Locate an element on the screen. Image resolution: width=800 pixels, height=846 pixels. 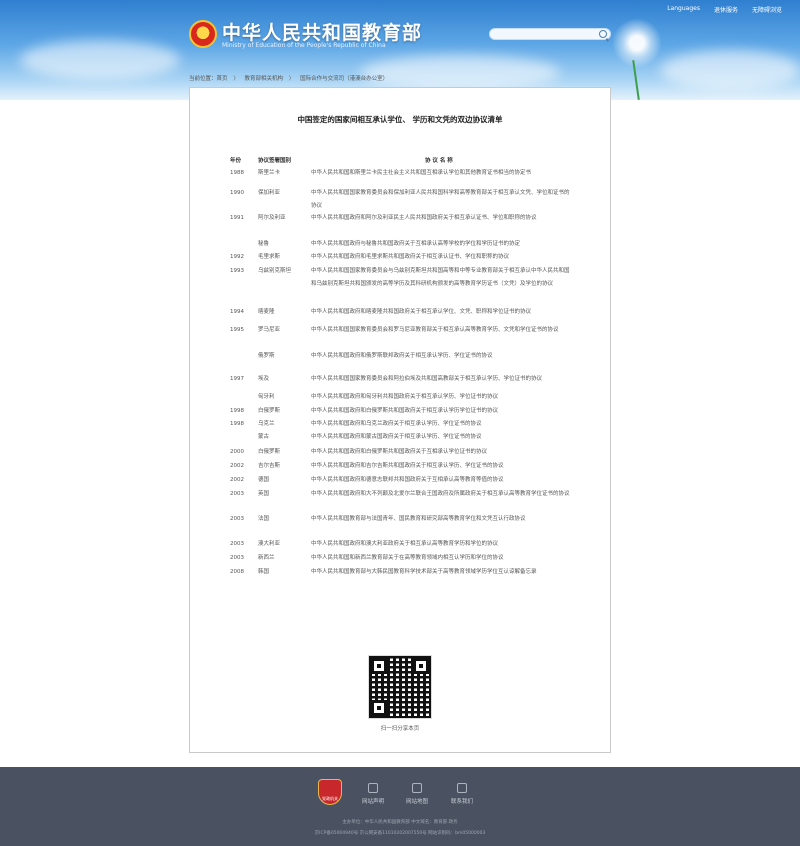
cell-year: 1995 is located at coordinates (237, 330).